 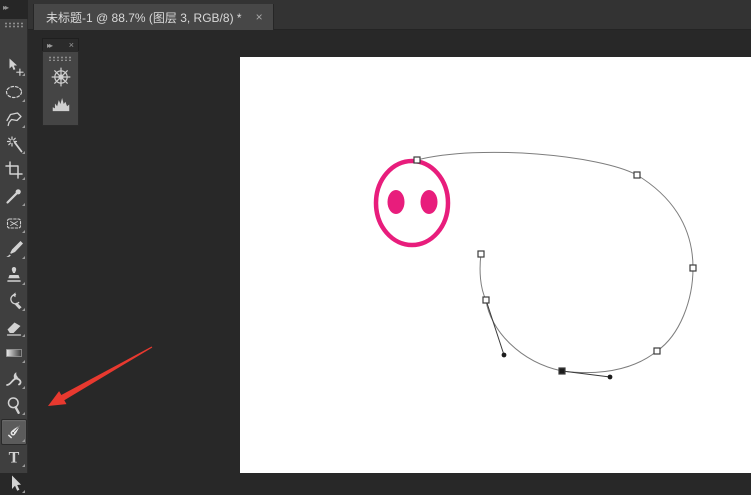 What do you see at coordinates (60, 58) in the screenshot?
I see `panel-dock-grip` at bounding box center [60, 58].